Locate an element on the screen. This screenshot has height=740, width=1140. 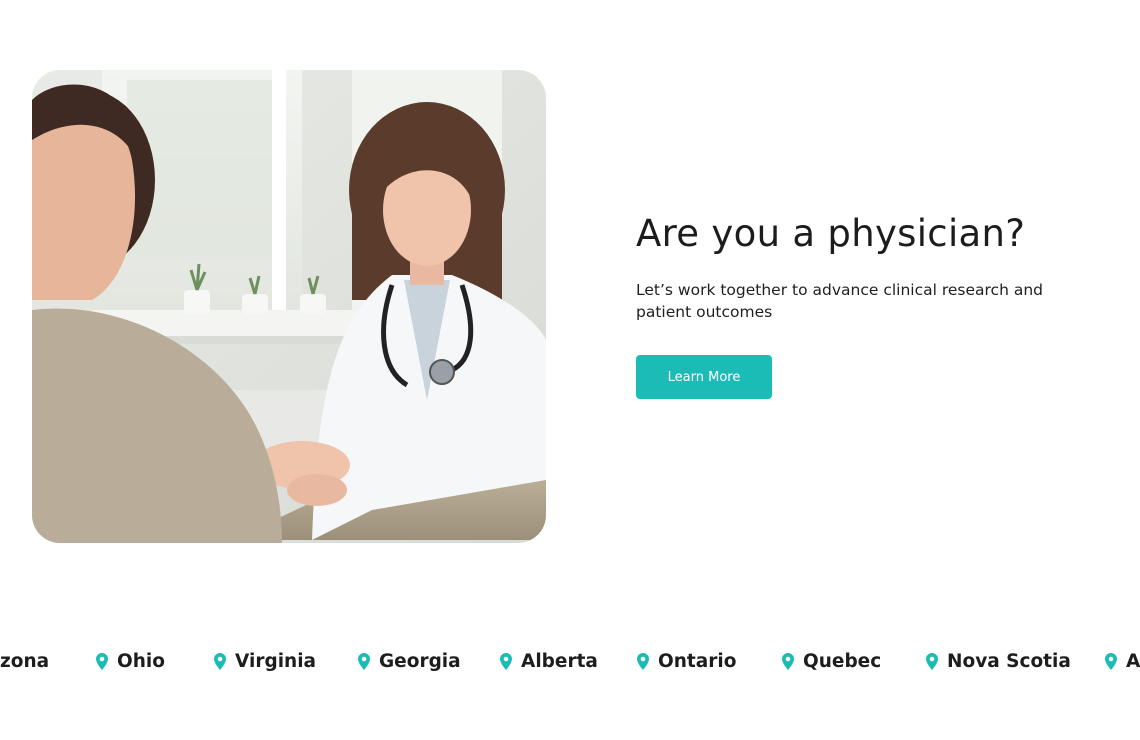
location-item: Quebec is located at coordinates (831, 661).